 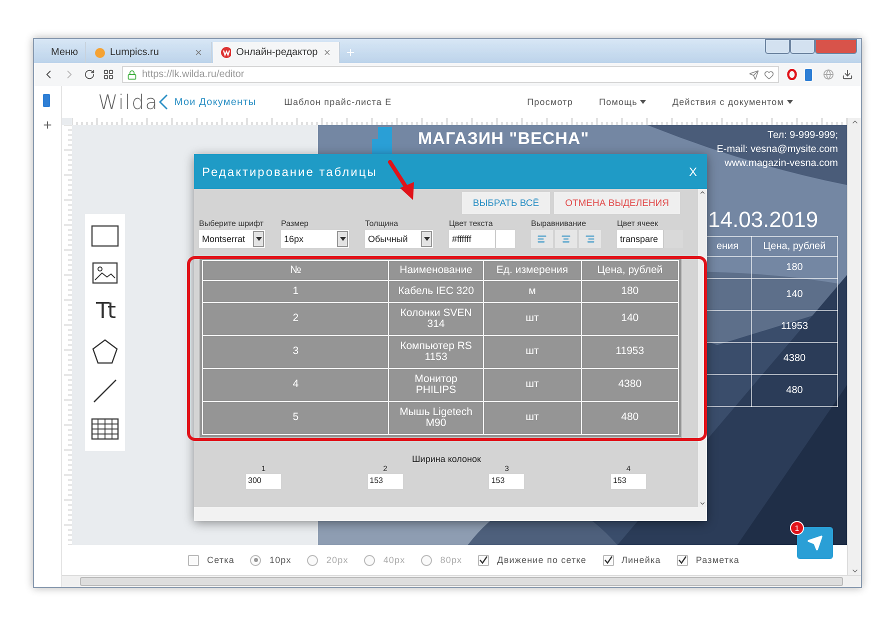 What do you see at coordinates (295, 319) in the screenshot?
I see `table-cell: 2` at bounding box center [295, 319].